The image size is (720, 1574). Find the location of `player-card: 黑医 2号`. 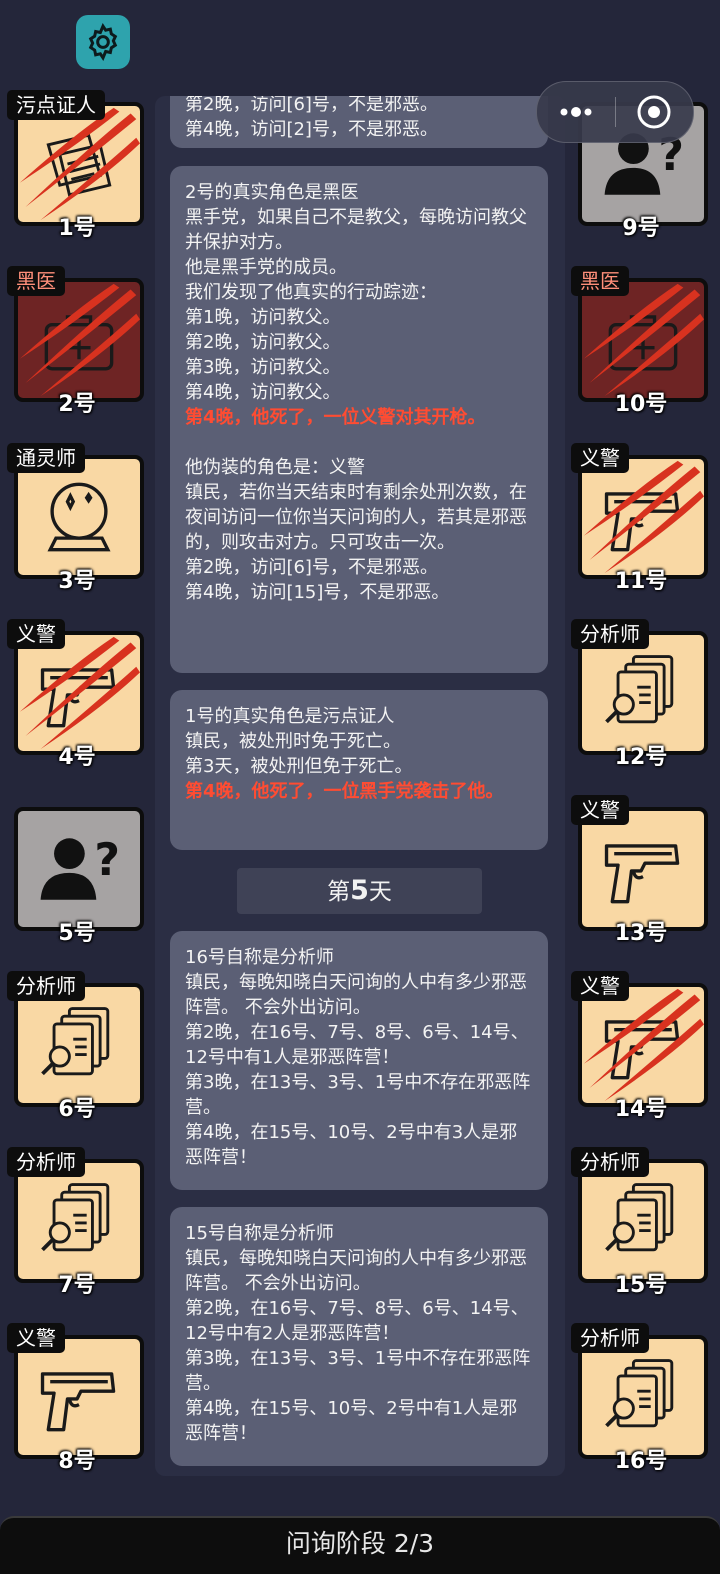

player-card: 黑医 2号 is located at coordinates (77, 341).